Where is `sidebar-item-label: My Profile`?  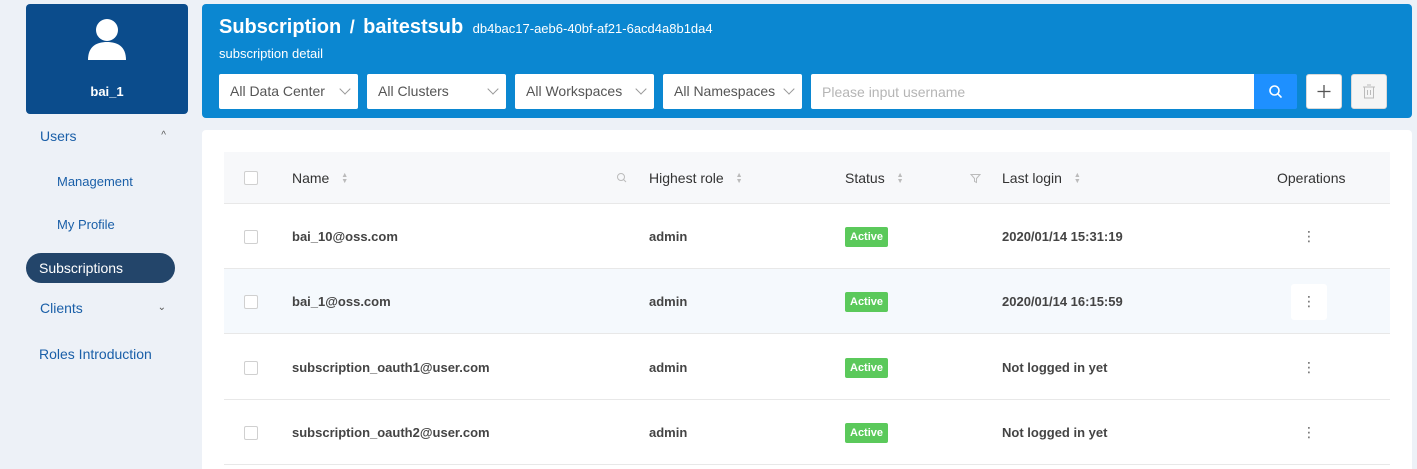 sidebar-item-label: My Profile is located at coordinates (86, 224).